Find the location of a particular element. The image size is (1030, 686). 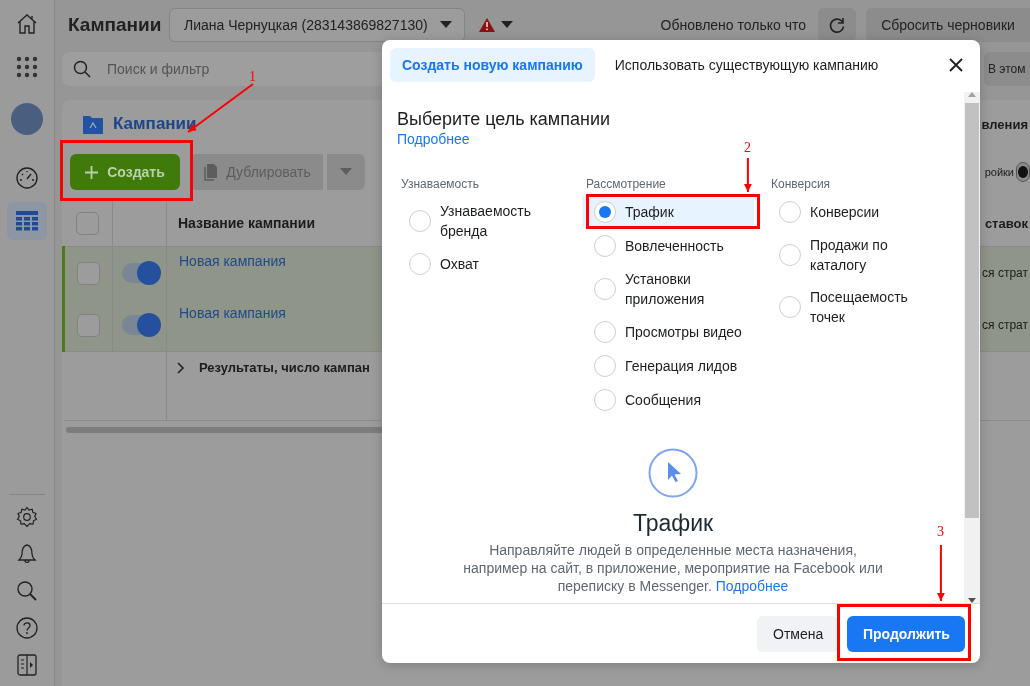

category-label: Рассмотрение is located at coordinates (626, 184).